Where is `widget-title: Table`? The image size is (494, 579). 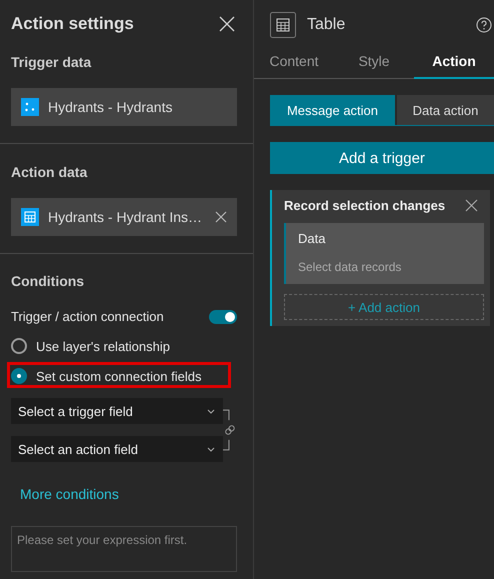
widget-title: Table is located at coordinates (326, 25).